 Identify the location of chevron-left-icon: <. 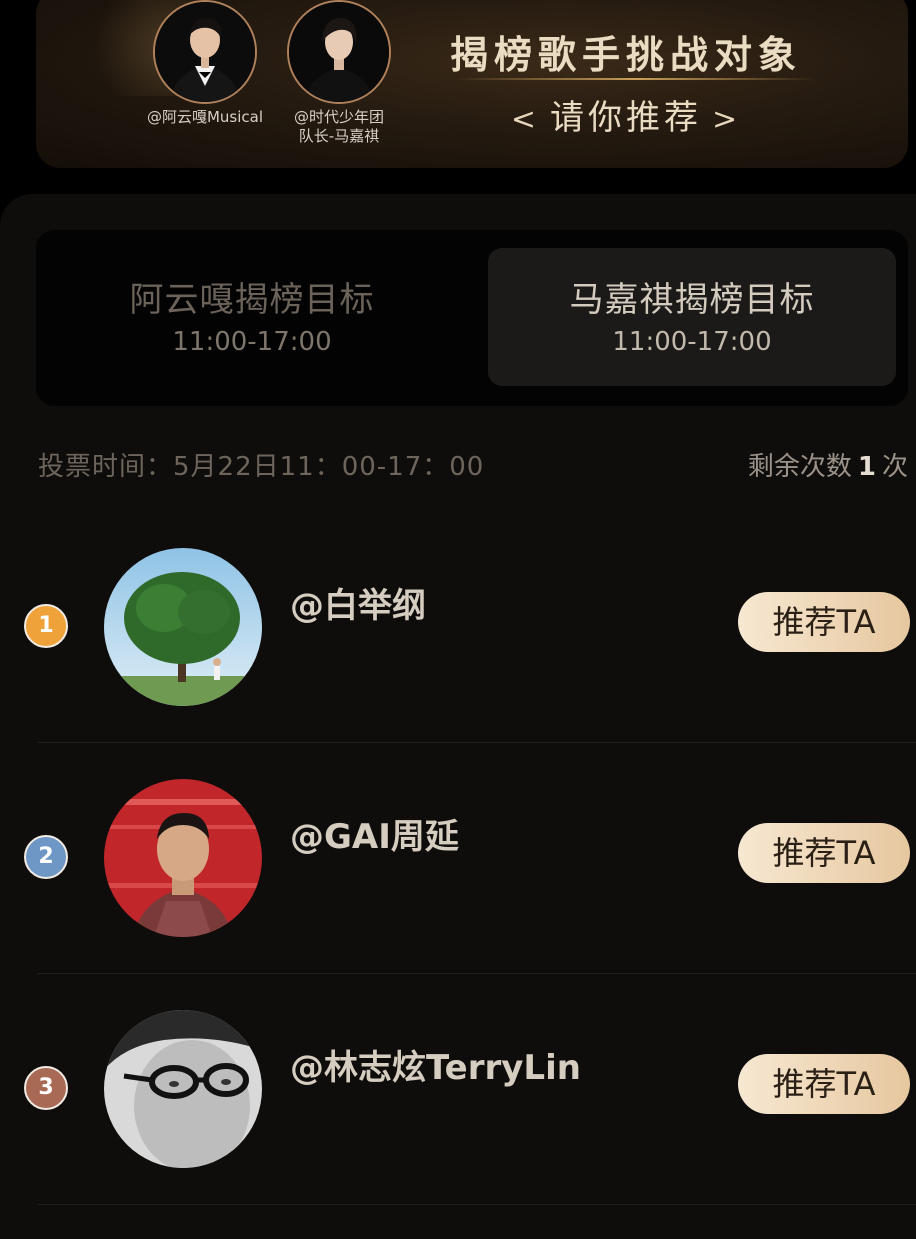
(525, 119).